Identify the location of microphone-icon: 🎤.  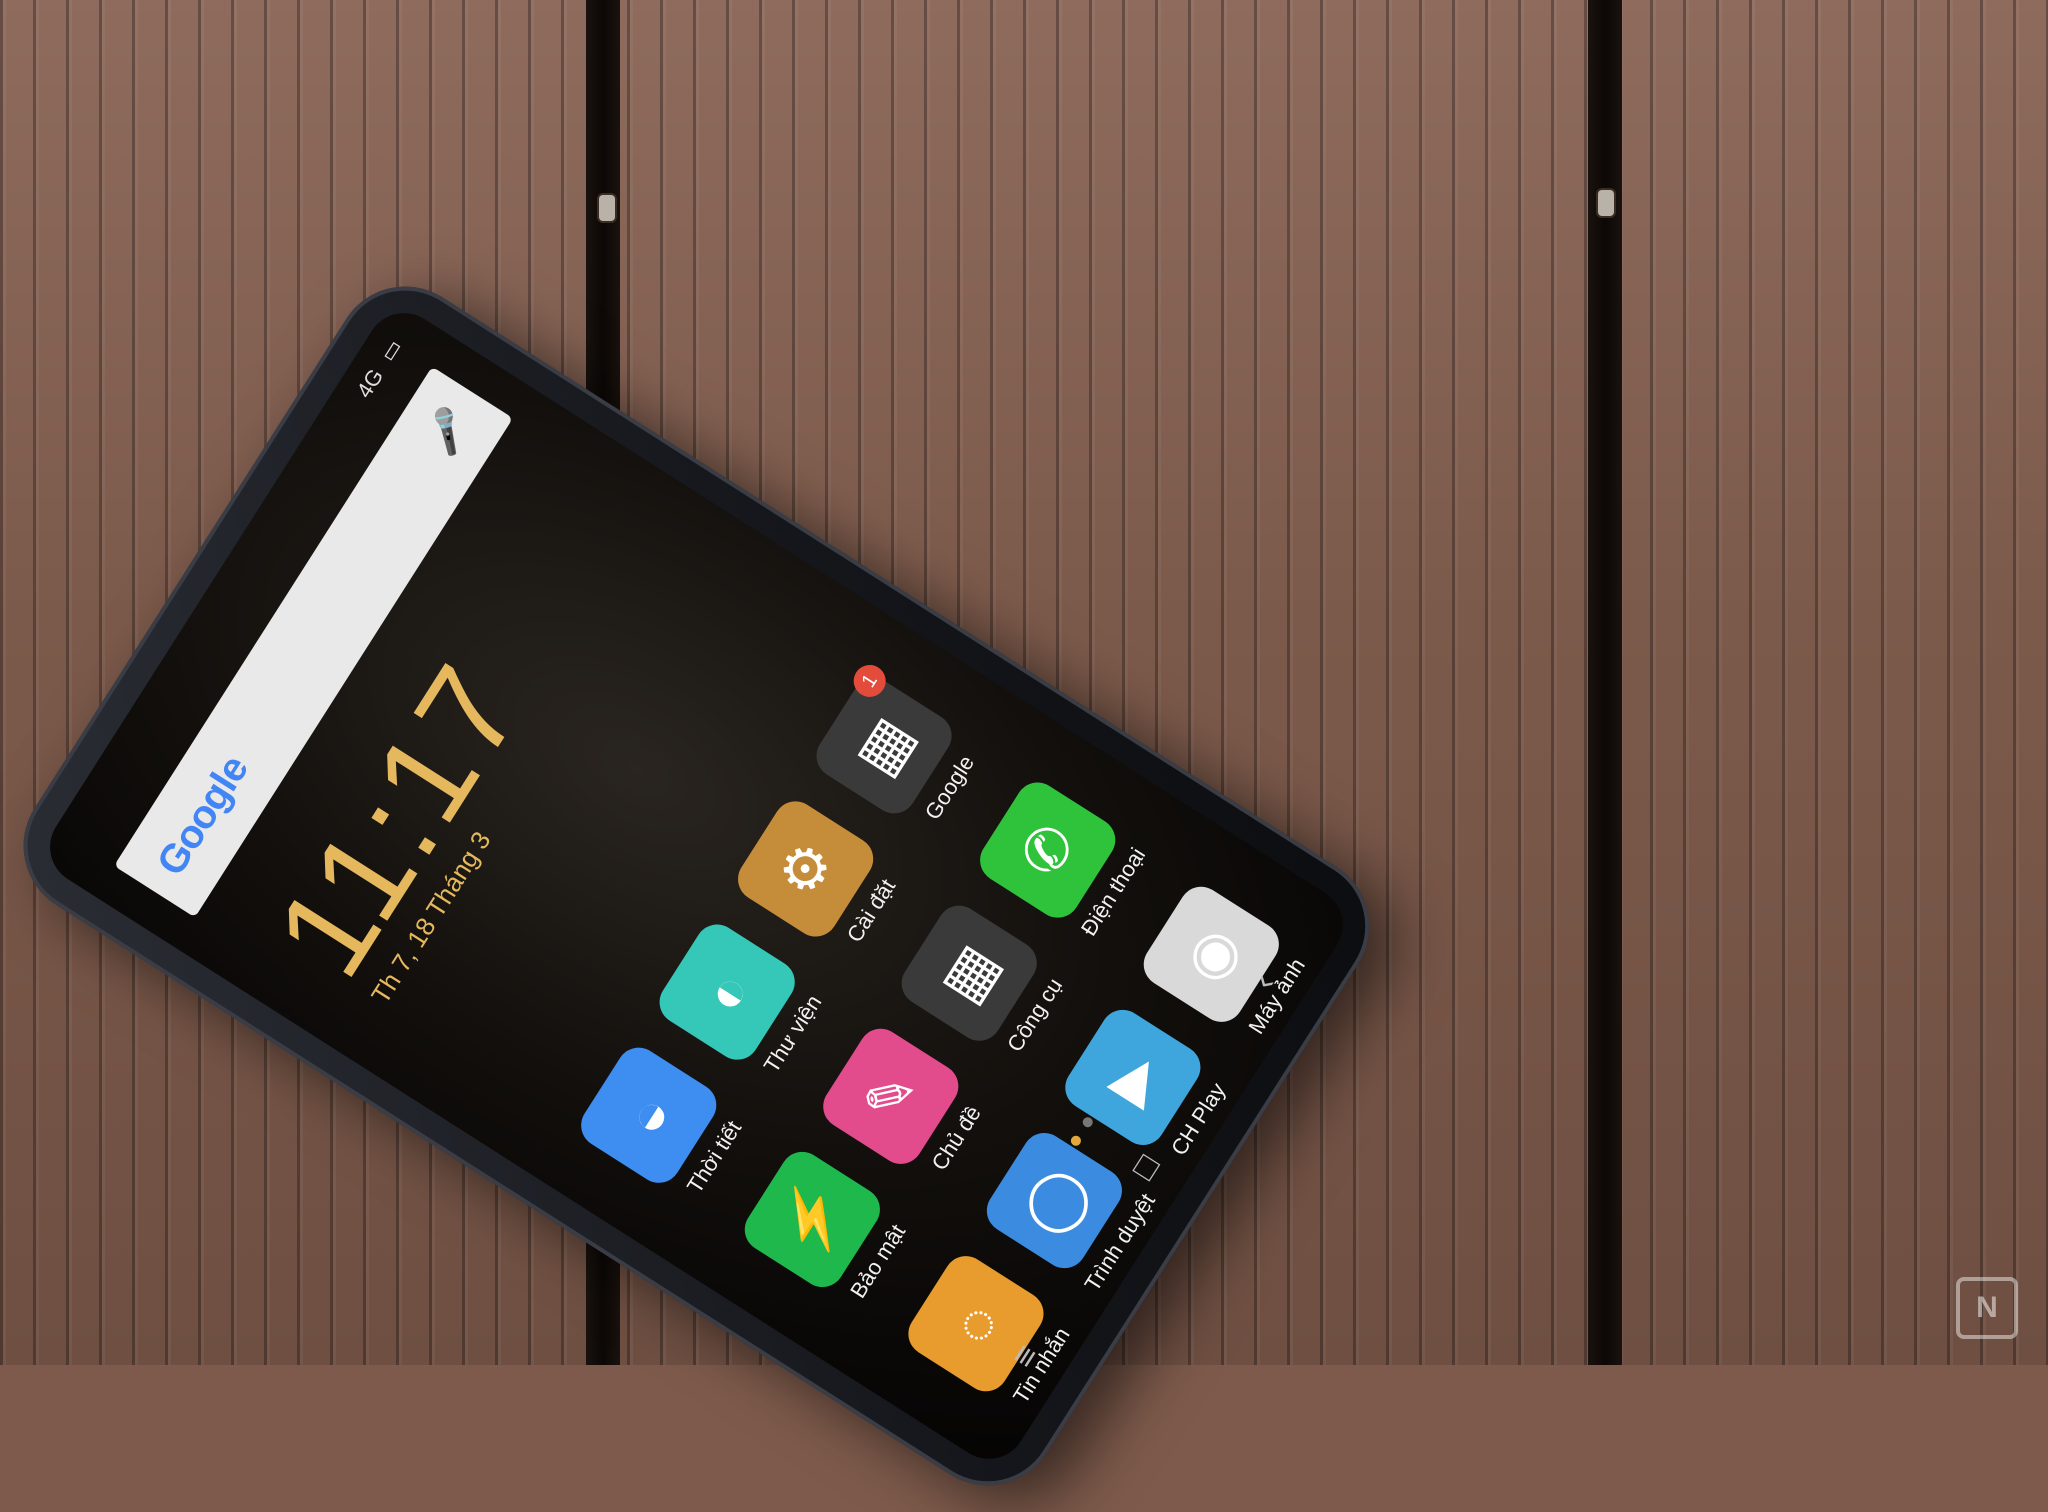
(448, 431).